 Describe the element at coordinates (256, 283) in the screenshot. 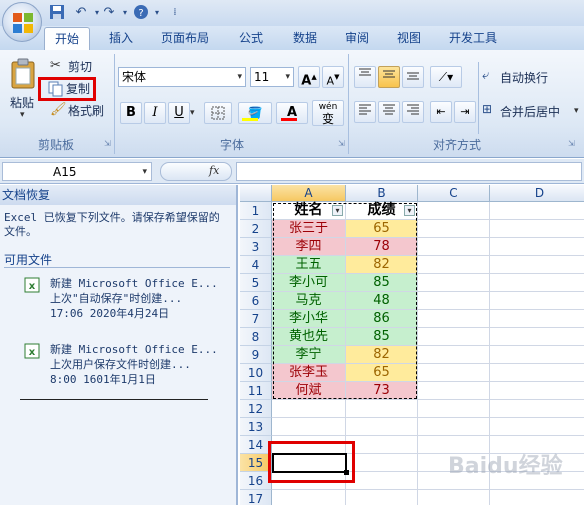

I see `row-header: 5` at that location.